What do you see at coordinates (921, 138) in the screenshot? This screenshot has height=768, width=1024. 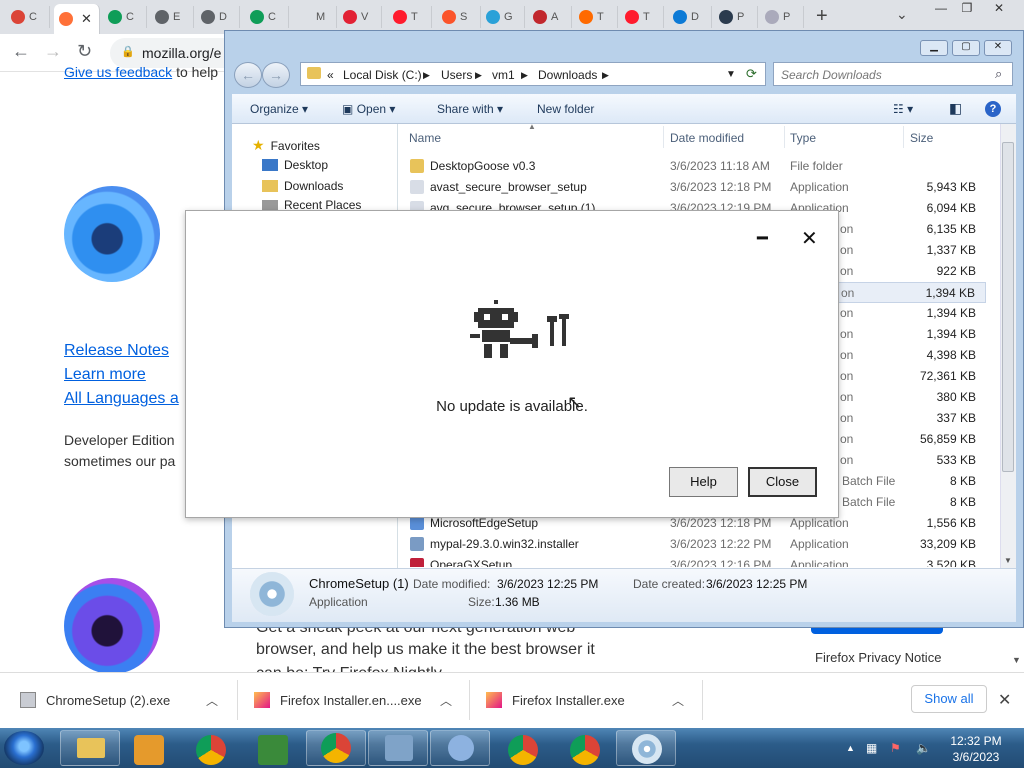 I see `column-size: Size` at bounding box center [921, 138].